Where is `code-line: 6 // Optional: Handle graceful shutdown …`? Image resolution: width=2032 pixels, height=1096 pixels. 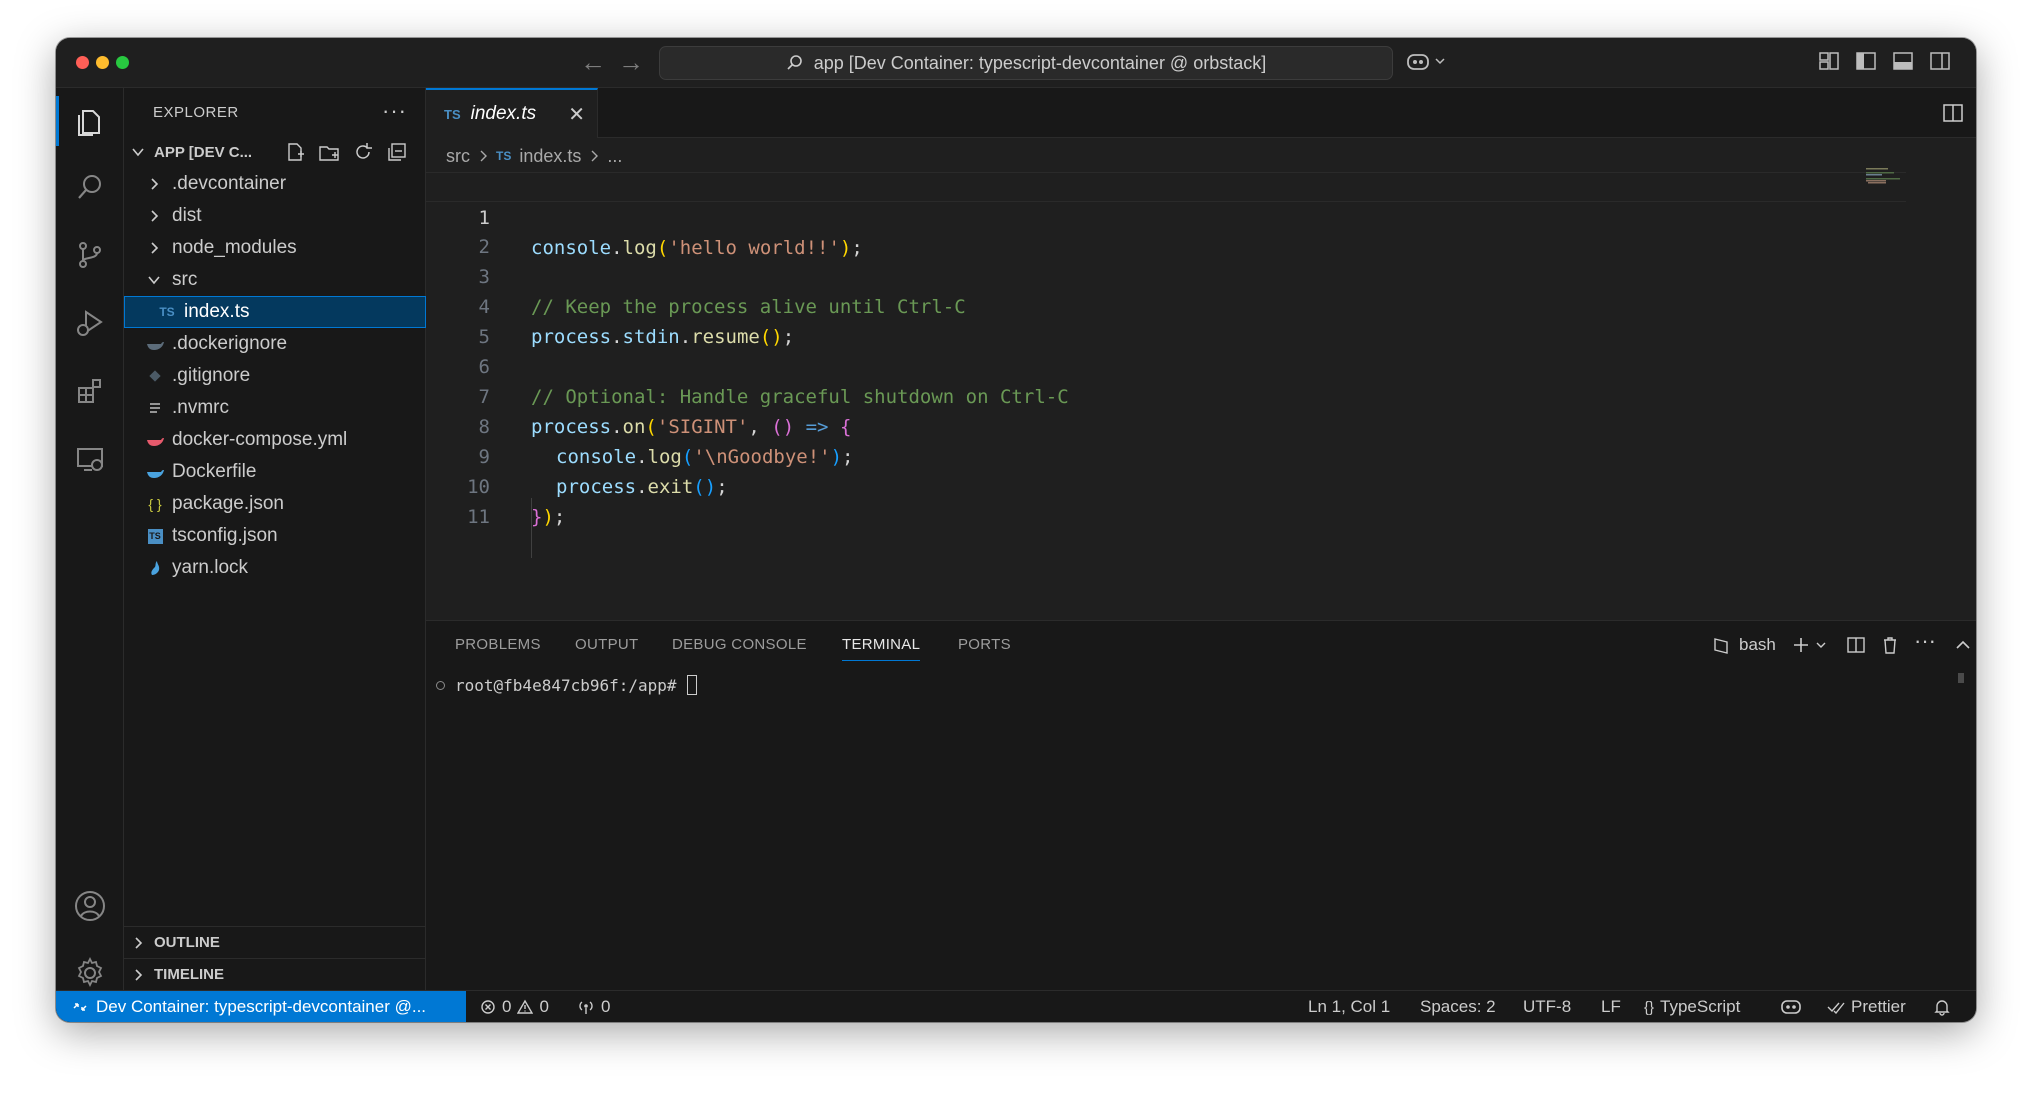
code-line: 6 // Optional: Handle graceful shutdown … is located at coordinates (1166, 365).